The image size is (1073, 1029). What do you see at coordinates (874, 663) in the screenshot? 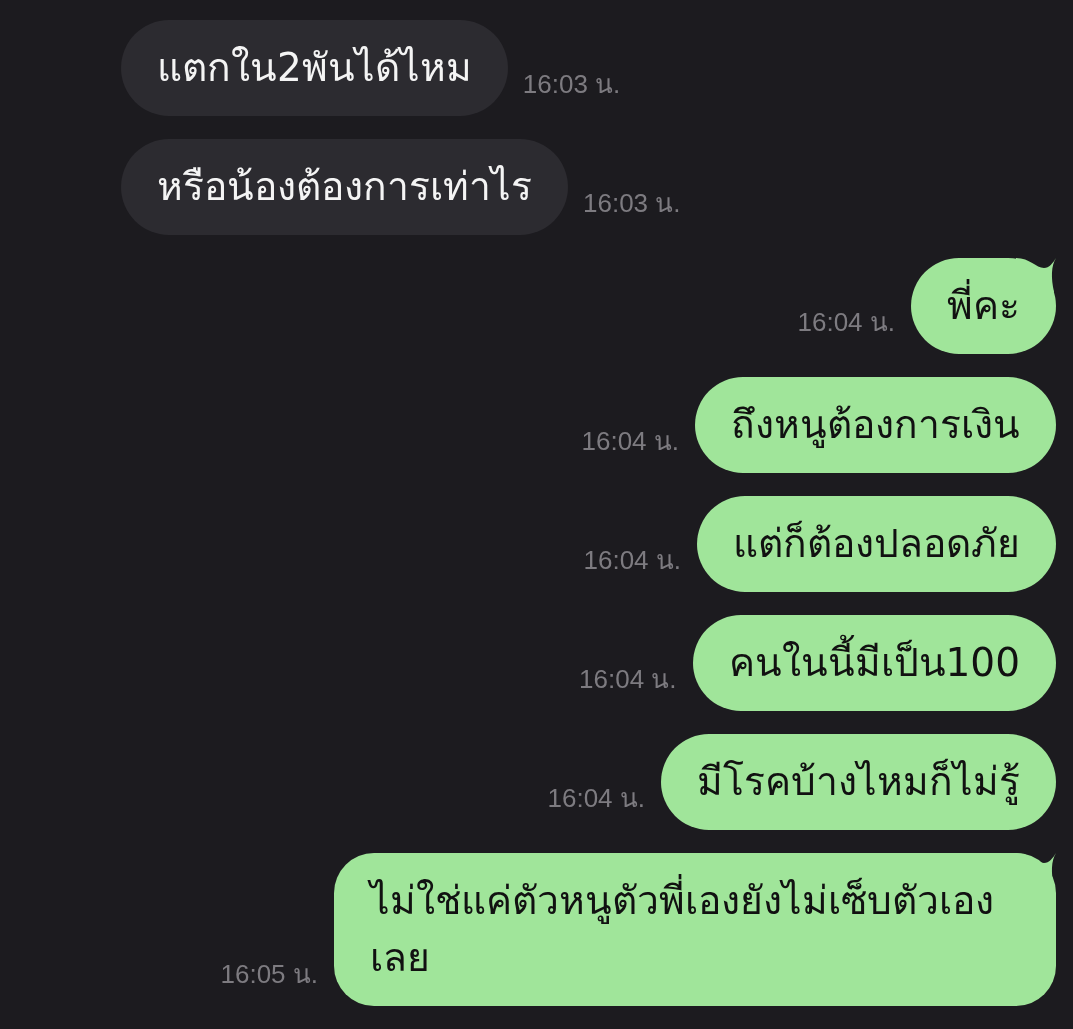
I see `message-bubble: คนในนี้มีเป็น100` at bounding box center [874, 663].